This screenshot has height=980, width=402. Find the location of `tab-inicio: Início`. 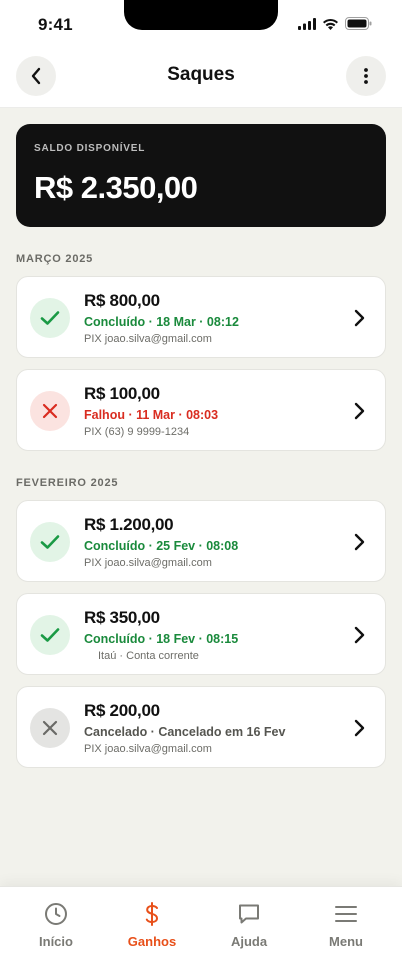

tab-inicio: Início is located at coordinates (56, 931).